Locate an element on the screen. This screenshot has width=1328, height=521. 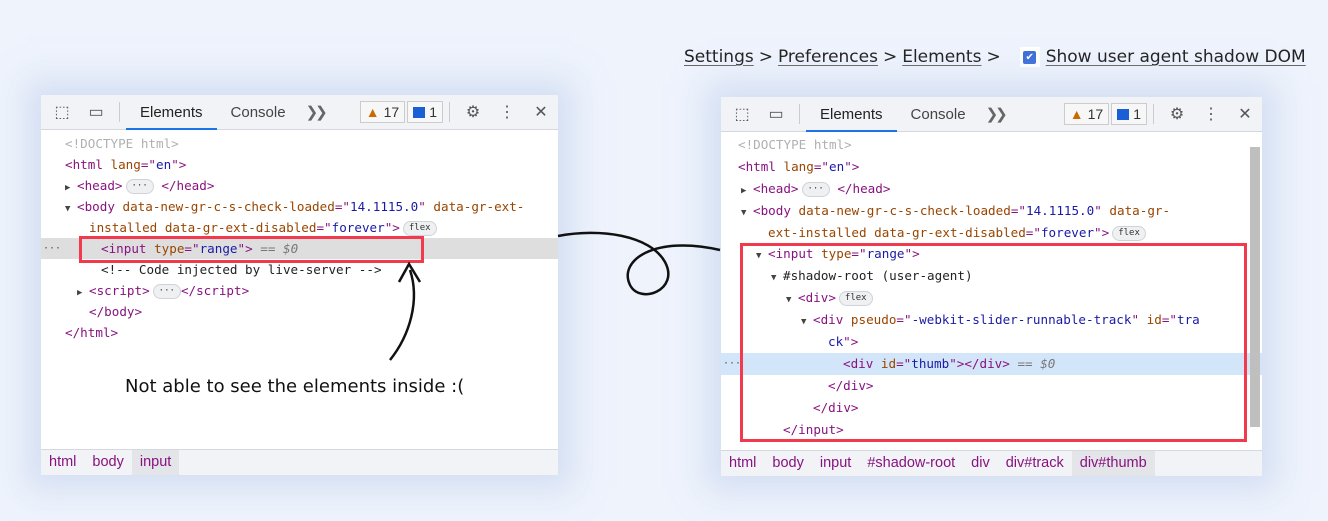
loop-connector is located at coordinates (639, 263).